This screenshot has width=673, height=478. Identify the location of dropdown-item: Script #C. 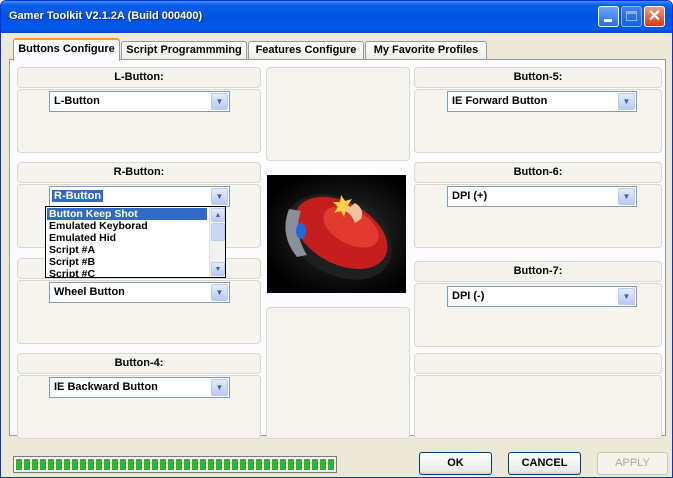
(127, 272).